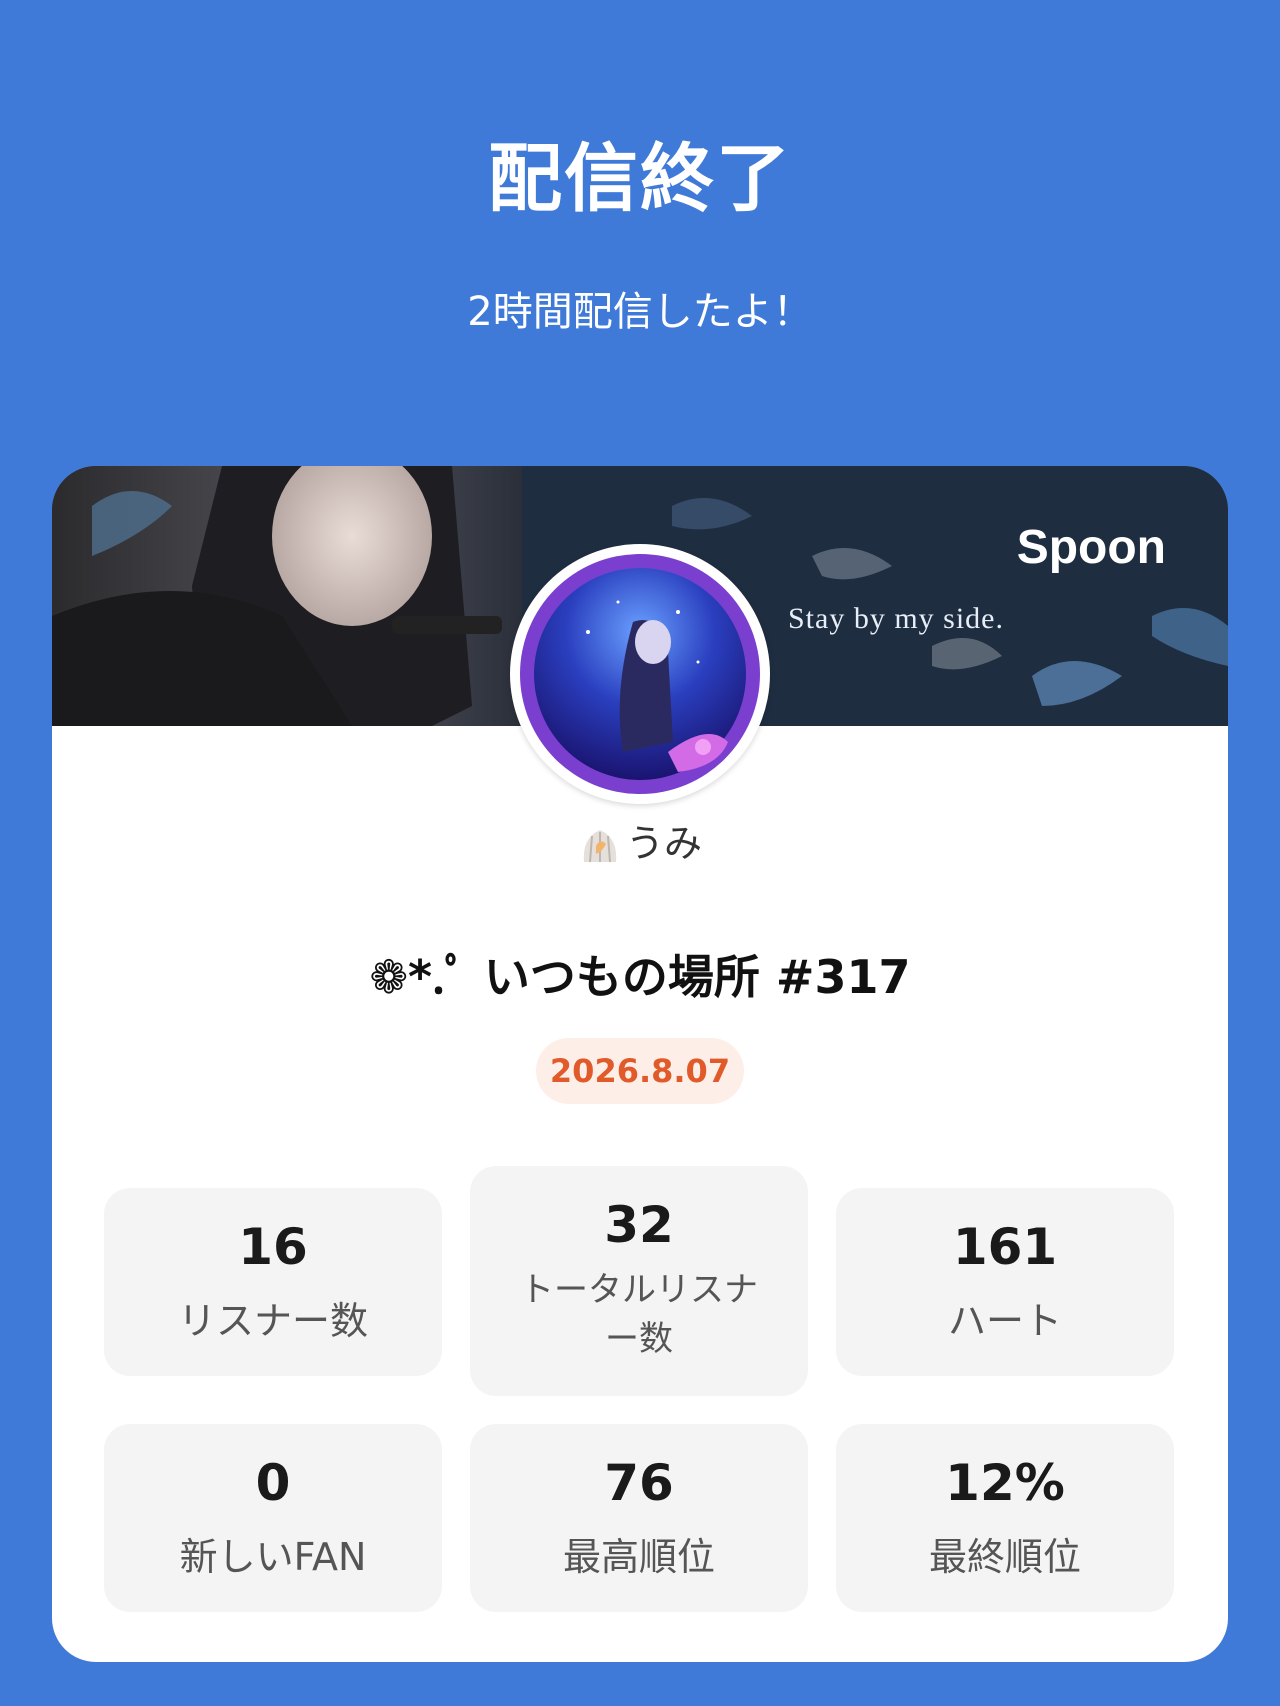  Describe the element at coordinates (640, 179) in the screenshot. I see `page-title: 配信終了` at that location.